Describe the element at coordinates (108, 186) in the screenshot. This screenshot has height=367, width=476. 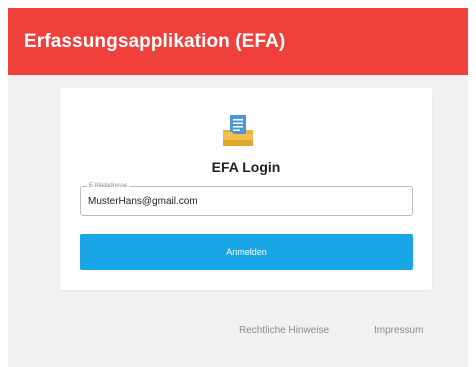
I see `email-field-label: E-Mailadresse` at that location.